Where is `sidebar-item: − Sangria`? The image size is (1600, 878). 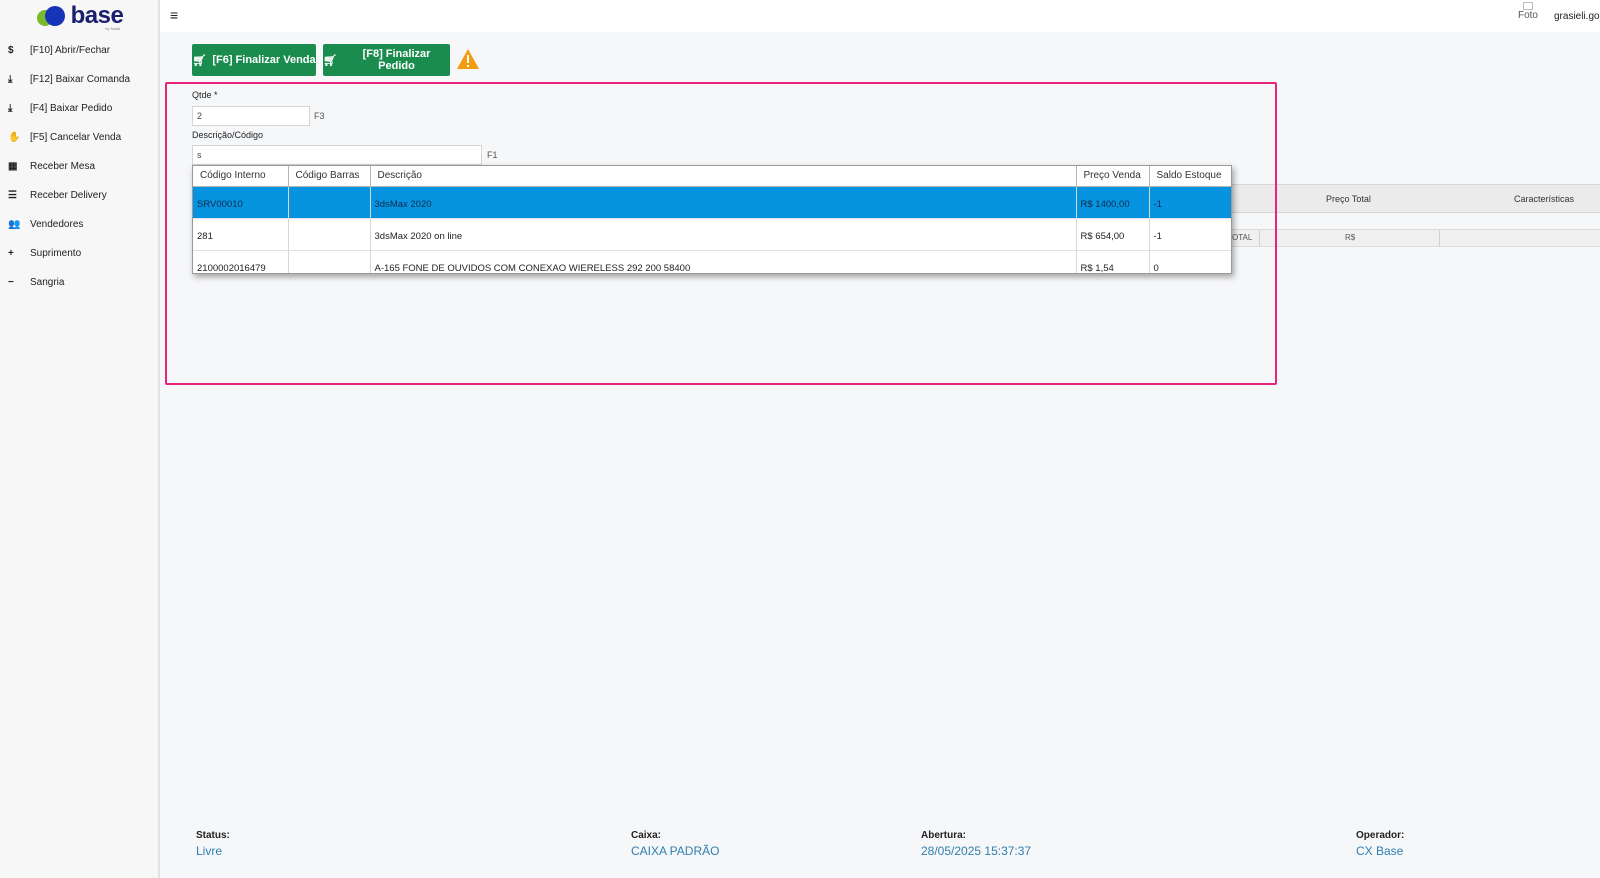
sidebar-item: − Sangria is located at coordinates (79, 282).